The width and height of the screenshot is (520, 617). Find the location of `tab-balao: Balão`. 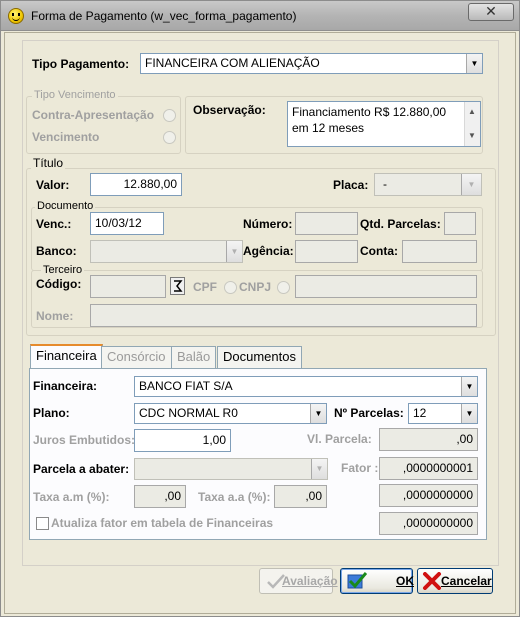

tab-balao: Balão is located at coordinates (194, 357).